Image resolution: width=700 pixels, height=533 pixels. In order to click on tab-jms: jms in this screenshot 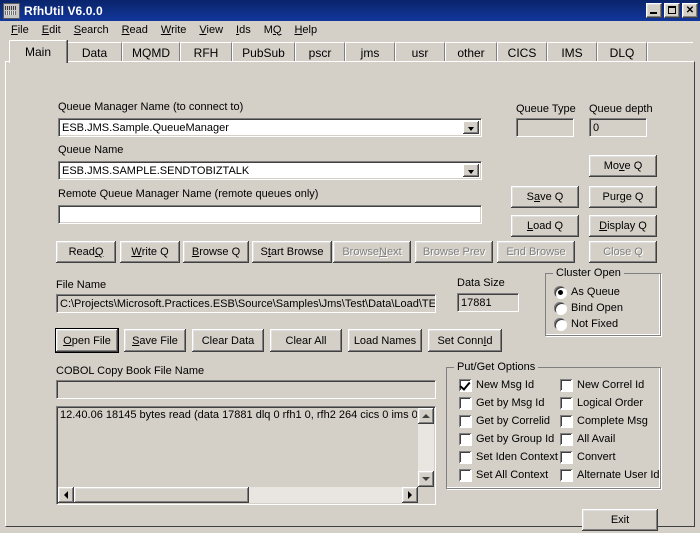, I will do `click(370, 52)`.